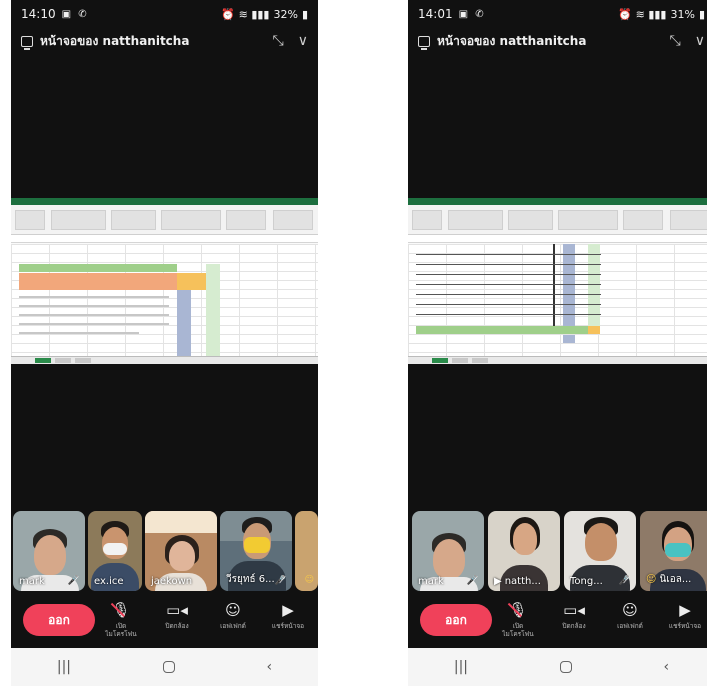  I want to click on participant-tile: ex.ice, so click(115, 551).